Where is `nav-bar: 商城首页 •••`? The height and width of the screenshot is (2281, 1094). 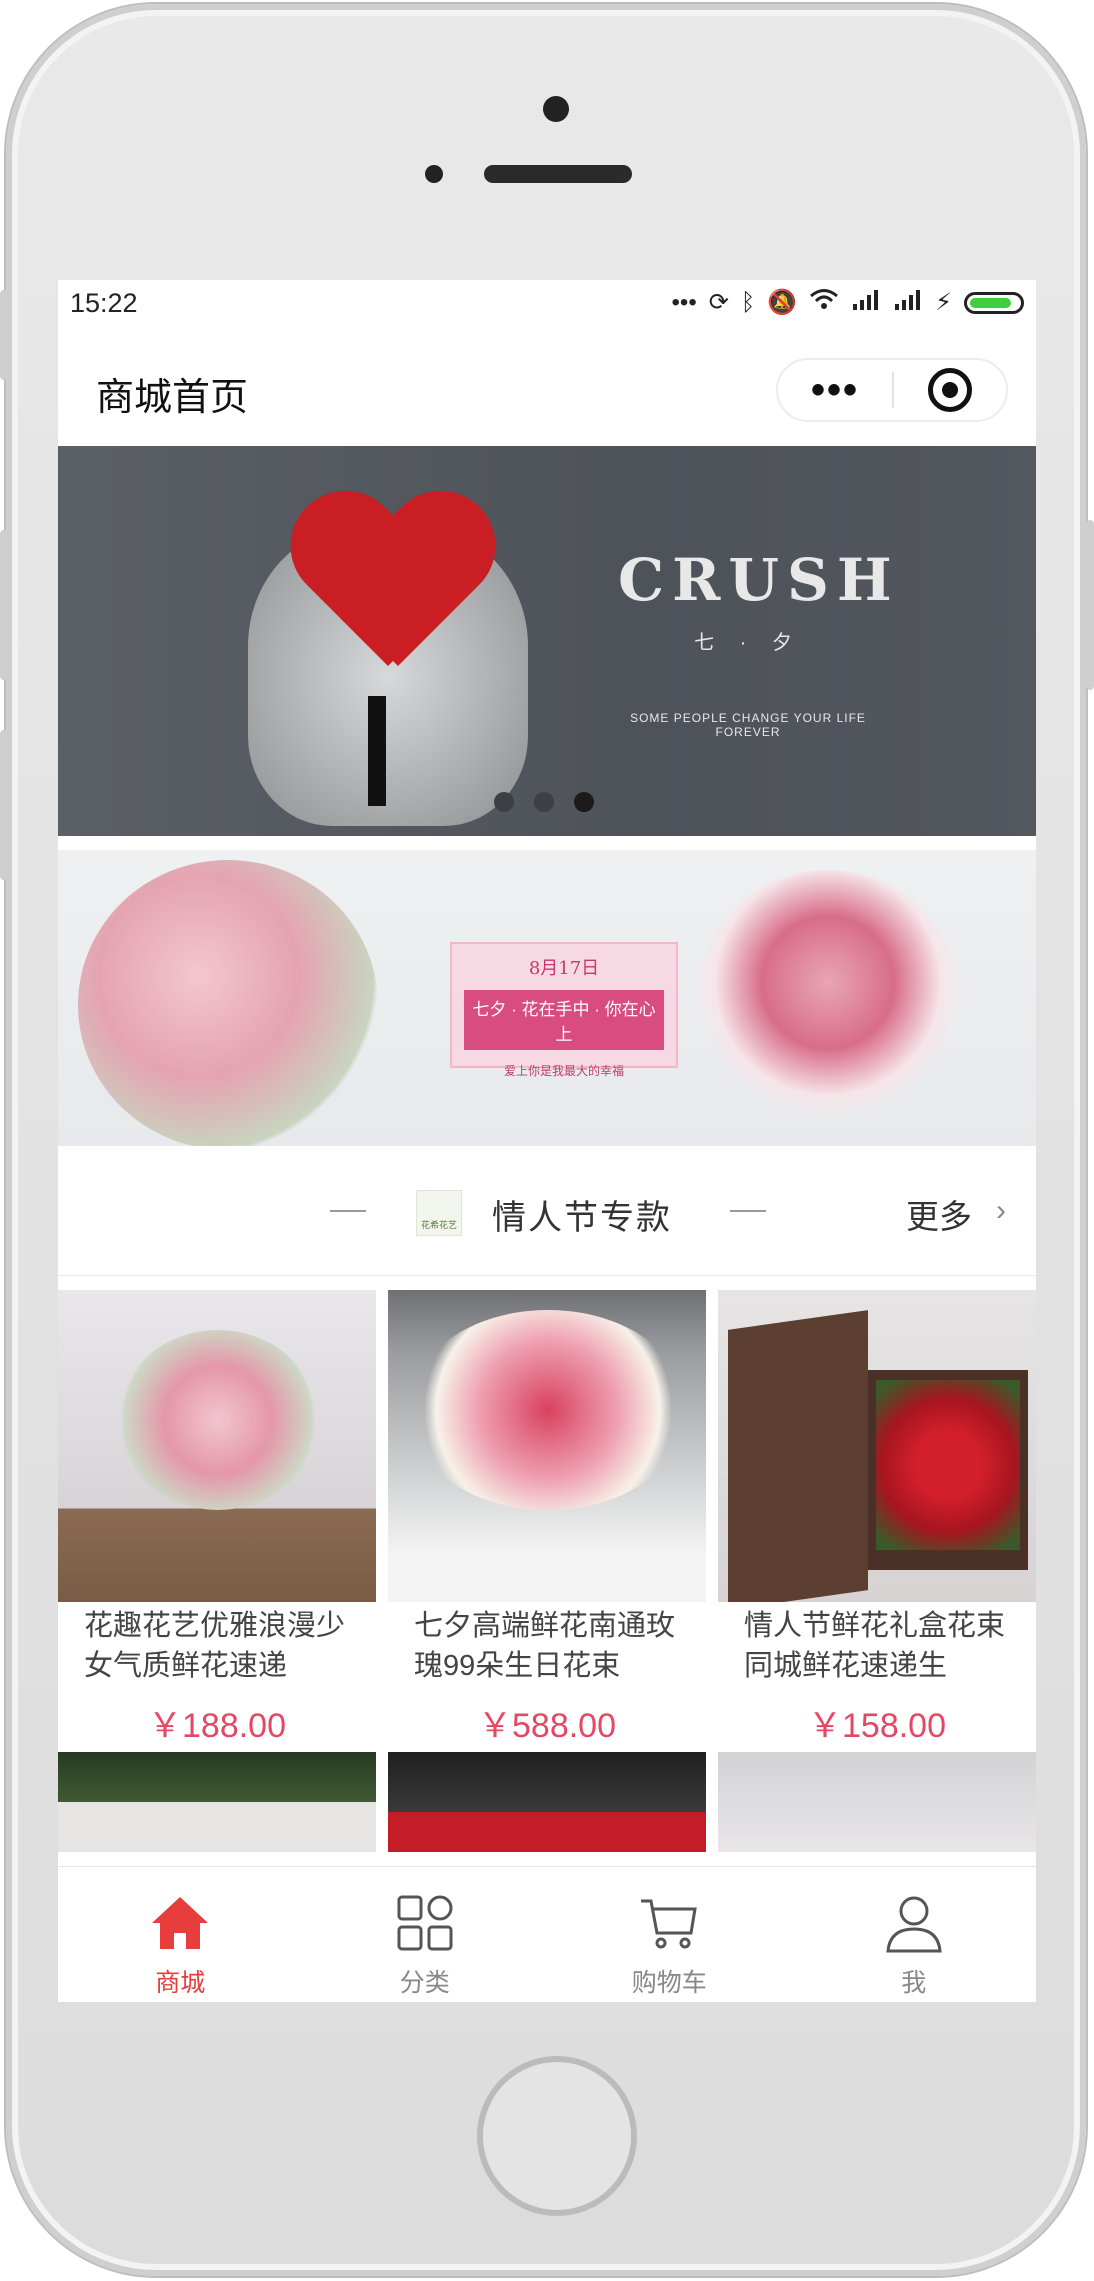
nav-bar: 商城首页 ••• is located at coordinates (547, 387).